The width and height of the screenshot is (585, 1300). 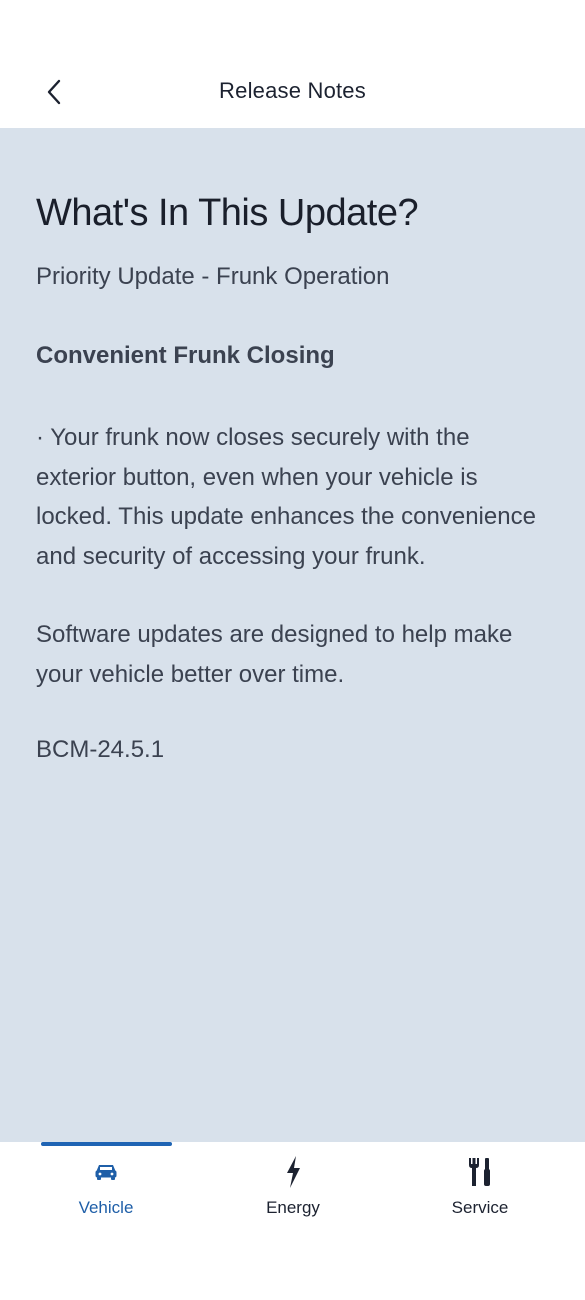 What do you see at coordinates (480, 1172) in the screenshot?
I see `tools-icon` at bounding box center [480, 1172].